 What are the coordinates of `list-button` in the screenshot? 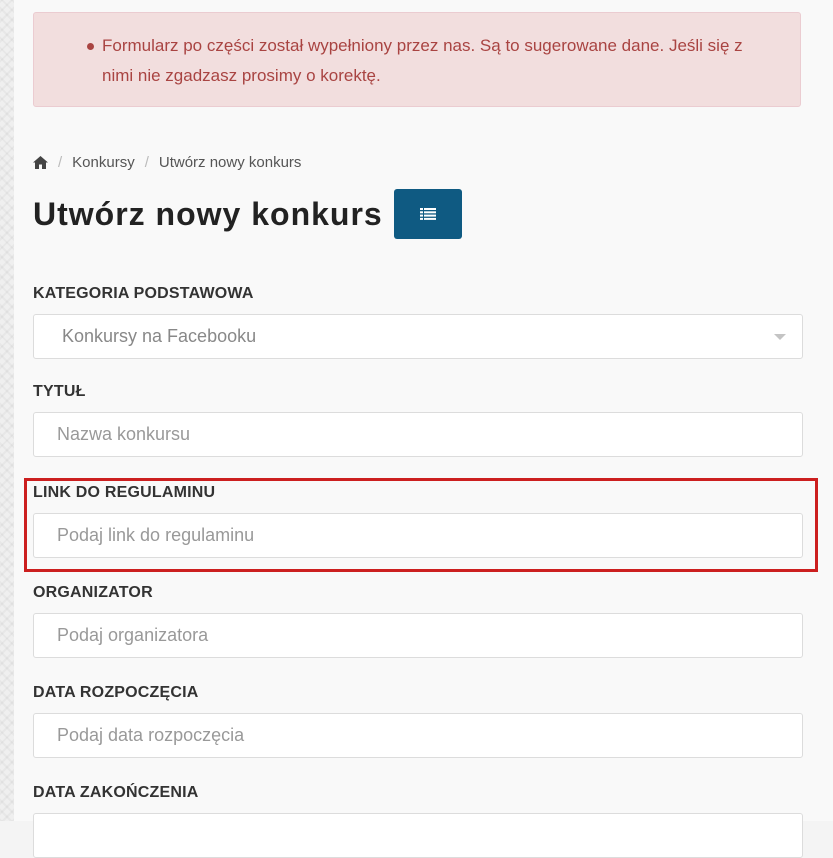 It's located at (427, 214).